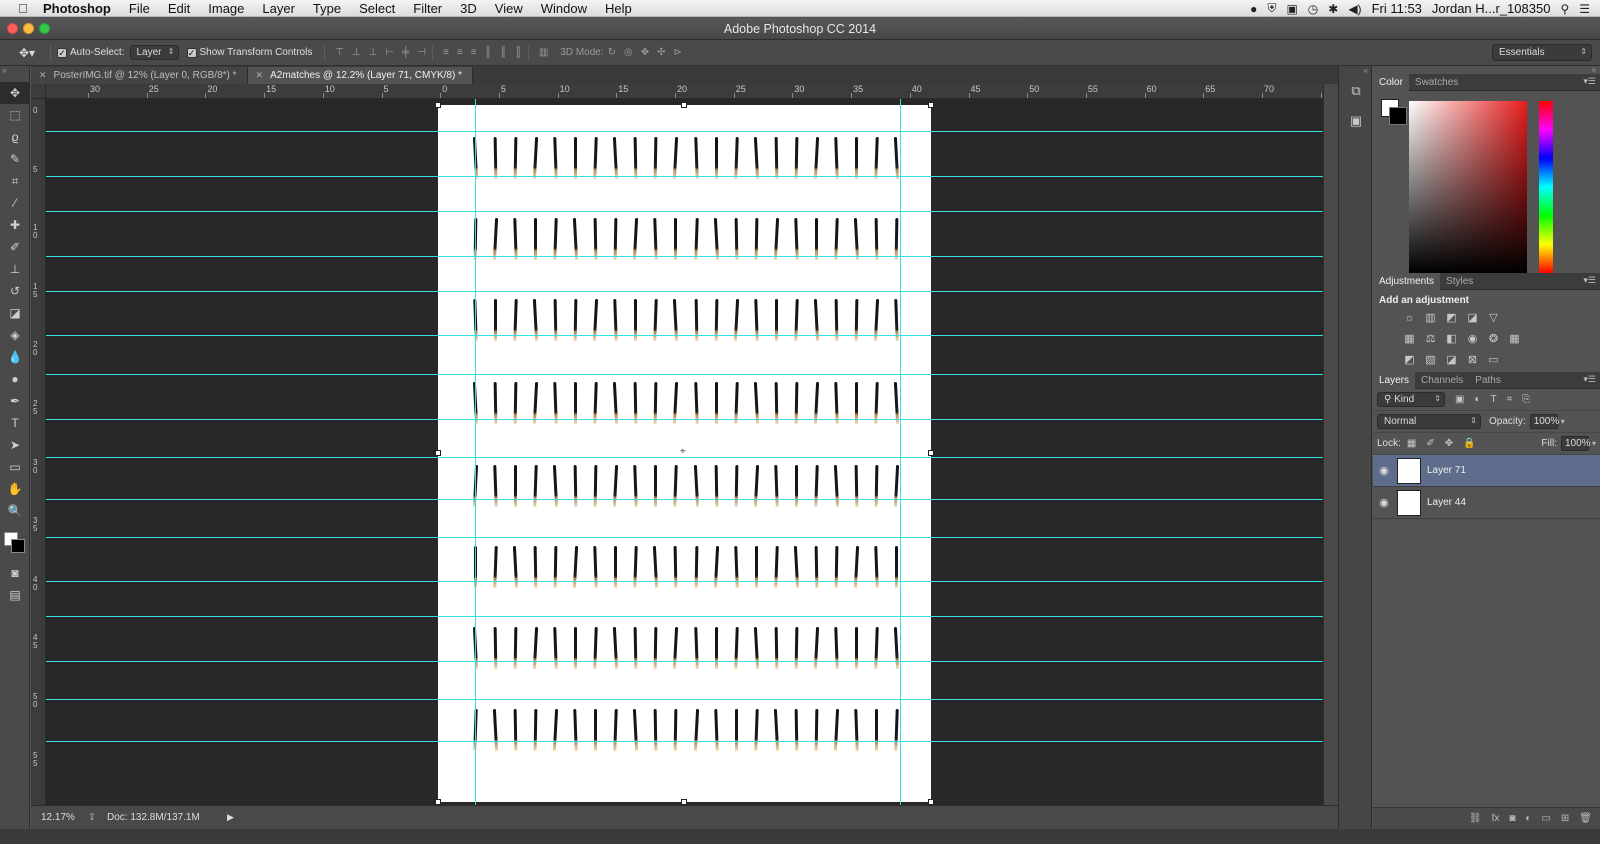  I want to click on brightness-contrast-icon: ☼, so click(1409, 317).